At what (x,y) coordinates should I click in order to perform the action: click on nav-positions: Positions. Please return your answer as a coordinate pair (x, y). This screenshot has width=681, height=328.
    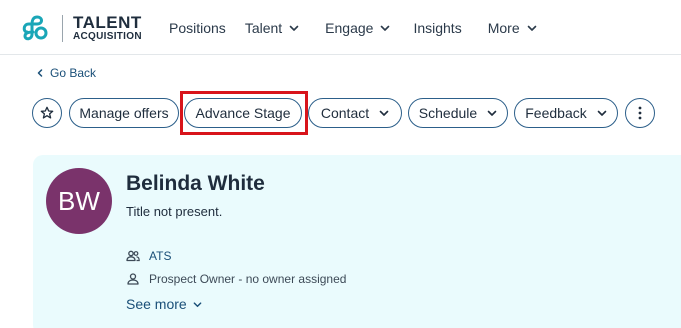
    Looking at the image, I should click on (197, 28).